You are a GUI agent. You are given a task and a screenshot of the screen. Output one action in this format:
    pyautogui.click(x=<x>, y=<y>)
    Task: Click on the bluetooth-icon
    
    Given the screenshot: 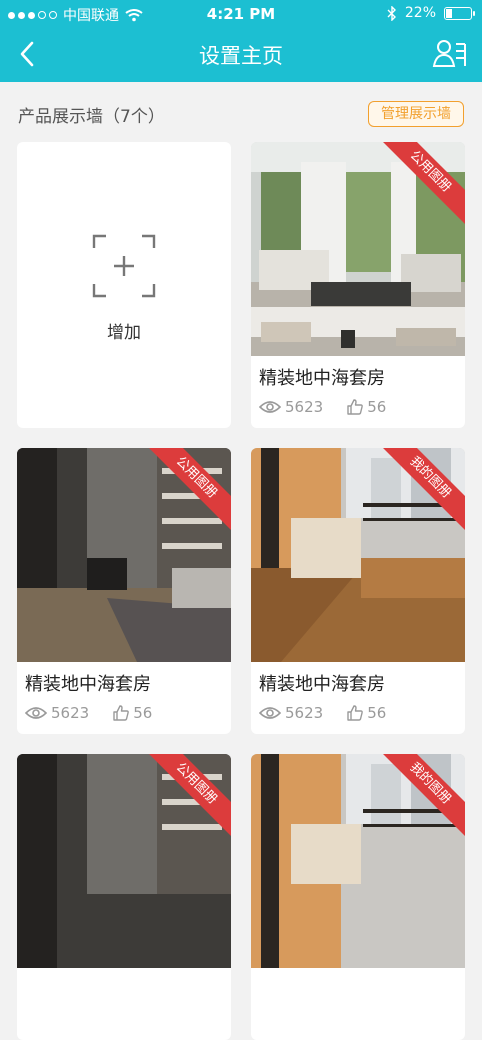 What is the action you would take?
    pyautogui.click(x=391, y=13)
    